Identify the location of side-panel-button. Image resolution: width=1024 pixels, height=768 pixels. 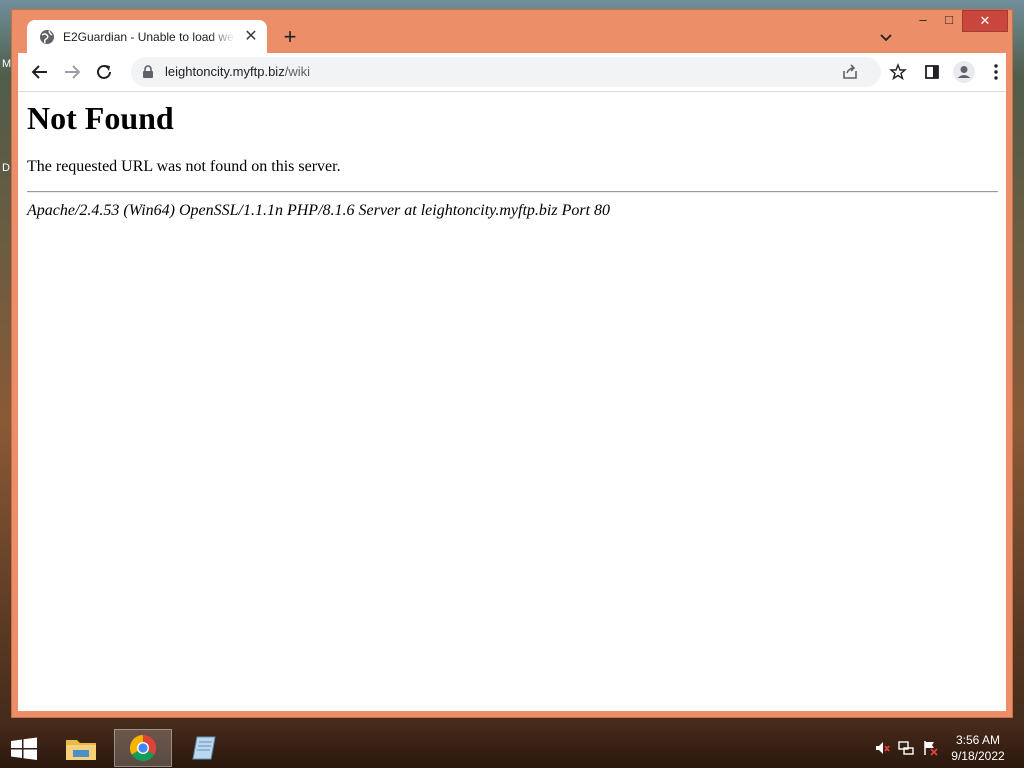
(932, 72).